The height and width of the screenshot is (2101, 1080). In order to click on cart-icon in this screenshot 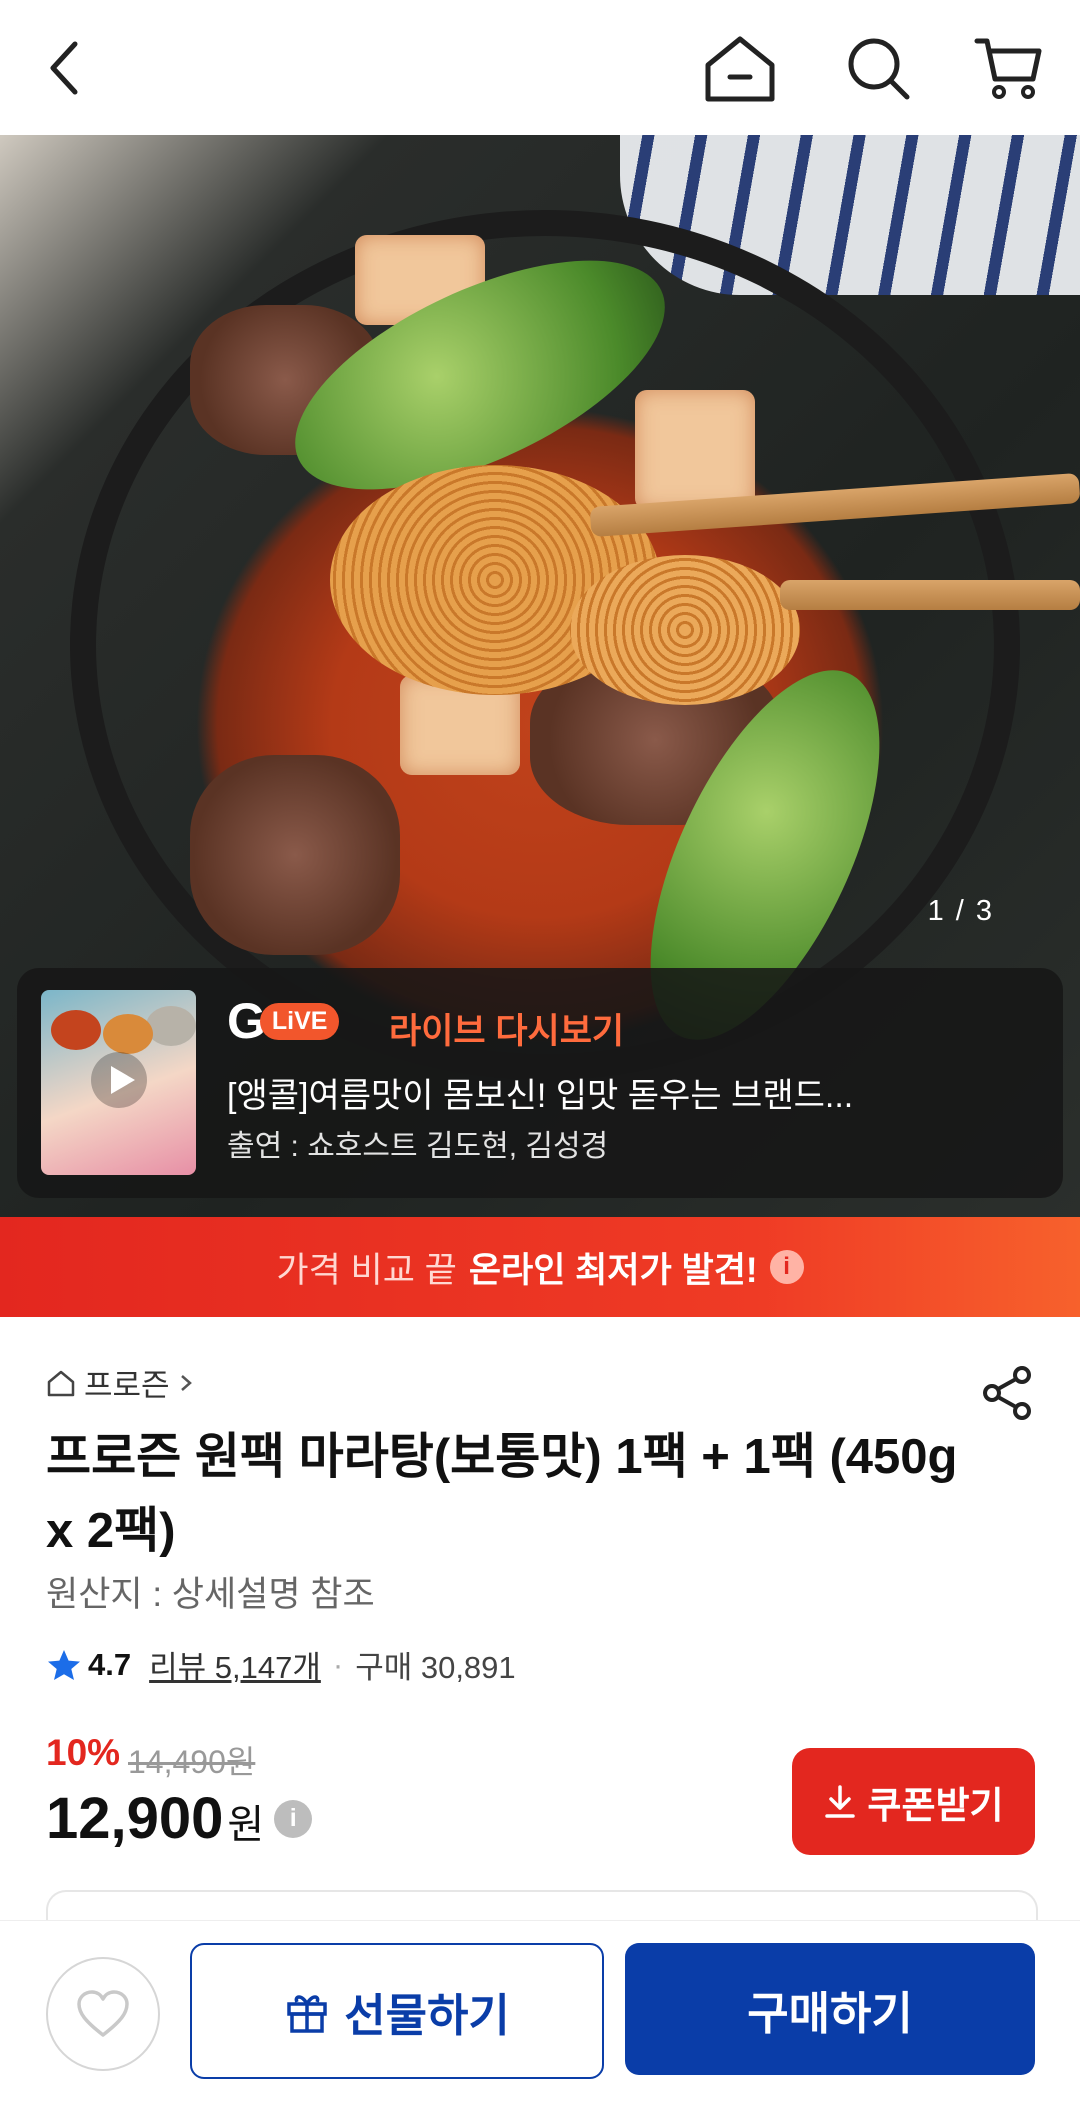, I will do `click(1008, 68)`.